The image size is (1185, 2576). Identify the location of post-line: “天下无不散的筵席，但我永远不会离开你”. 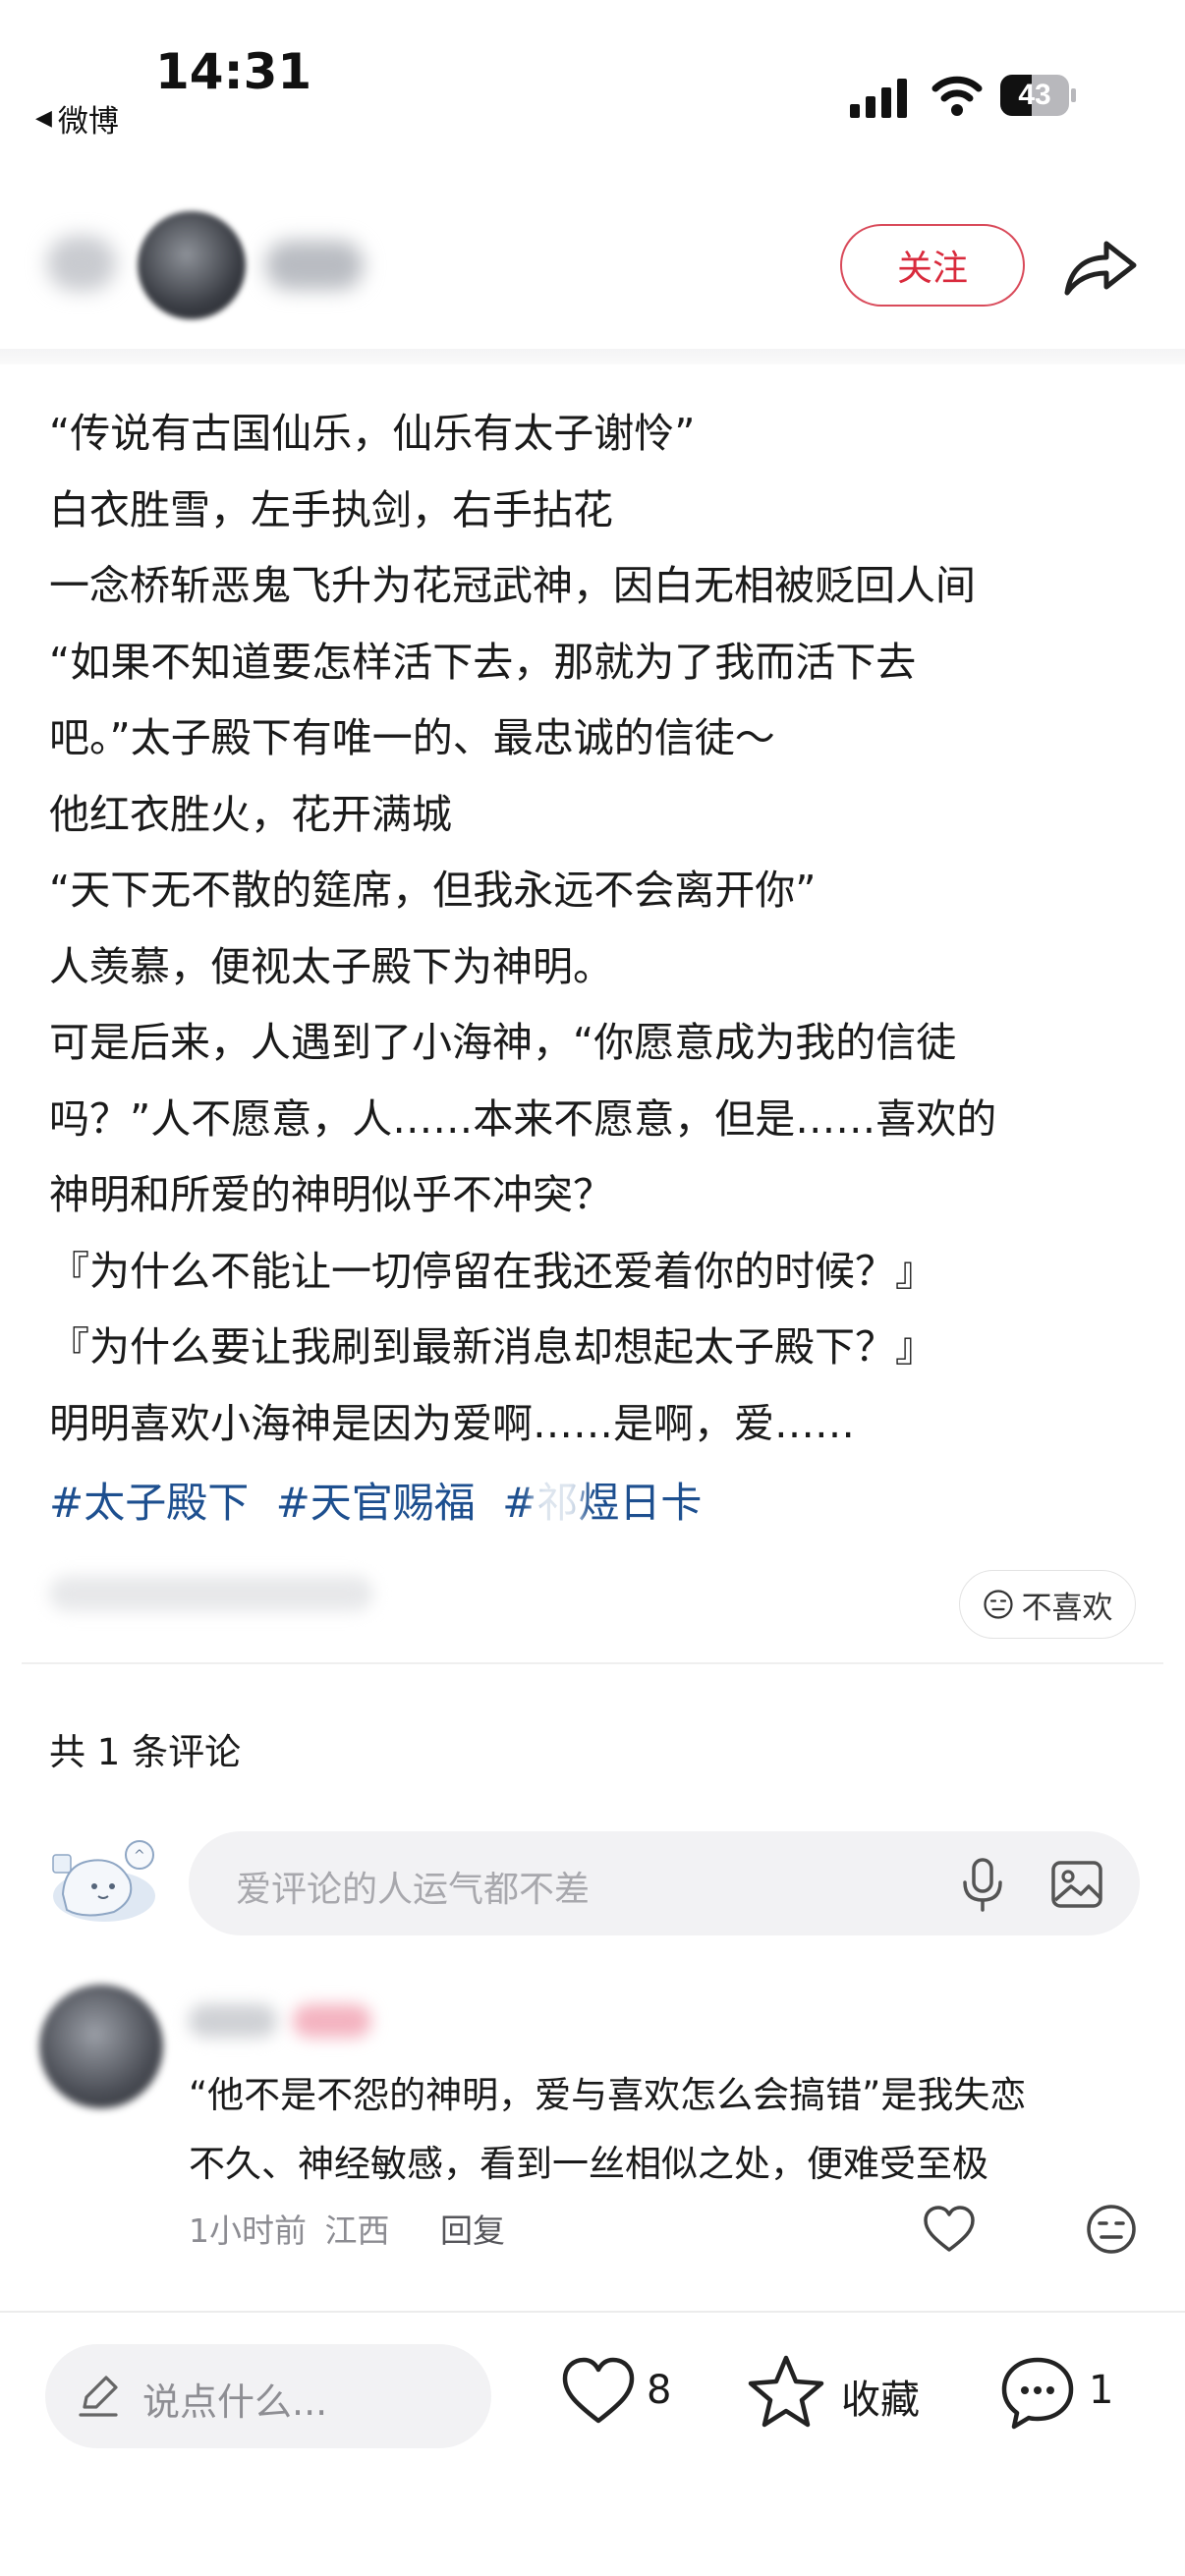
(433, 890).